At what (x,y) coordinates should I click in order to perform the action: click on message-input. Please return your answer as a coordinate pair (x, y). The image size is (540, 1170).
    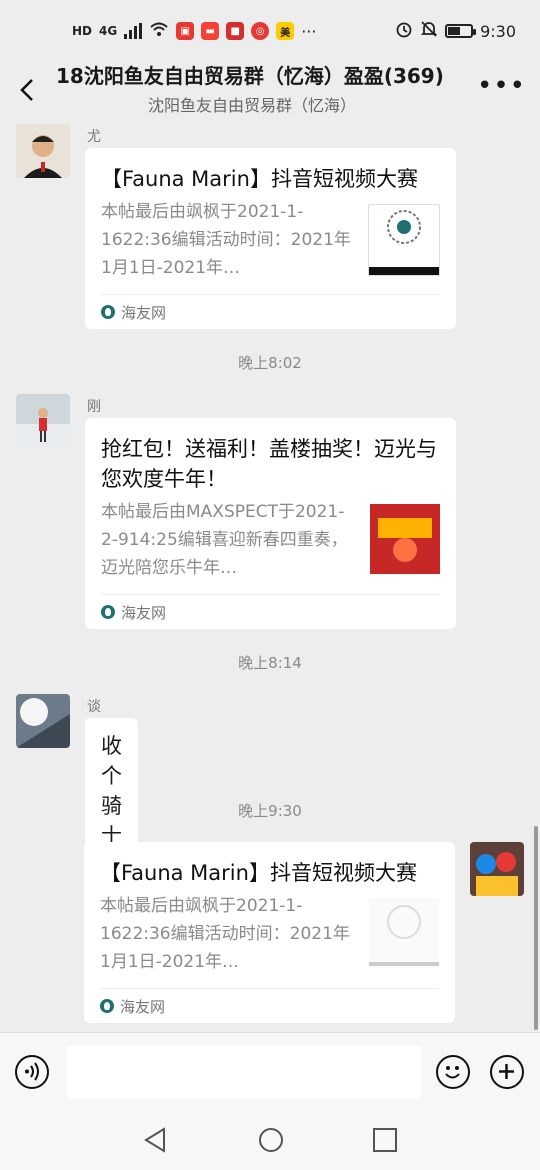
    Looking at the image, I should click on (244, 1072).